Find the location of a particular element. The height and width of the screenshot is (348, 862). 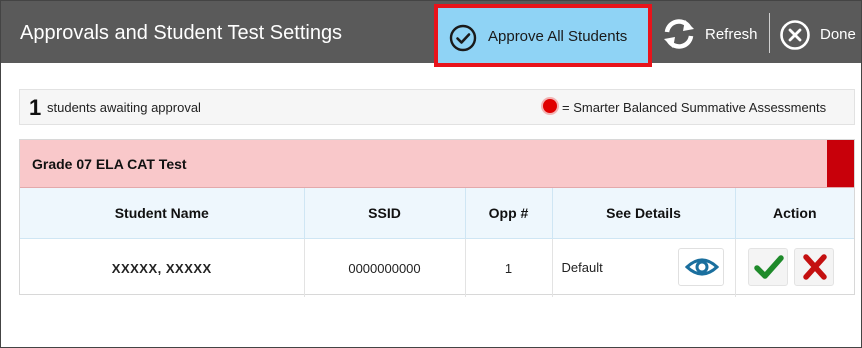

test-title: Grade 07 ELA CAT Test is located at coordinates (109, 164).